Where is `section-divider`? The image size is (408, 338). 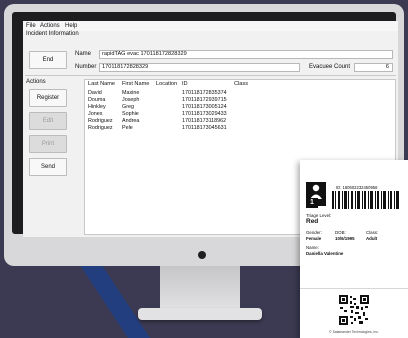
section-divider is located at coordinates (210, 75).